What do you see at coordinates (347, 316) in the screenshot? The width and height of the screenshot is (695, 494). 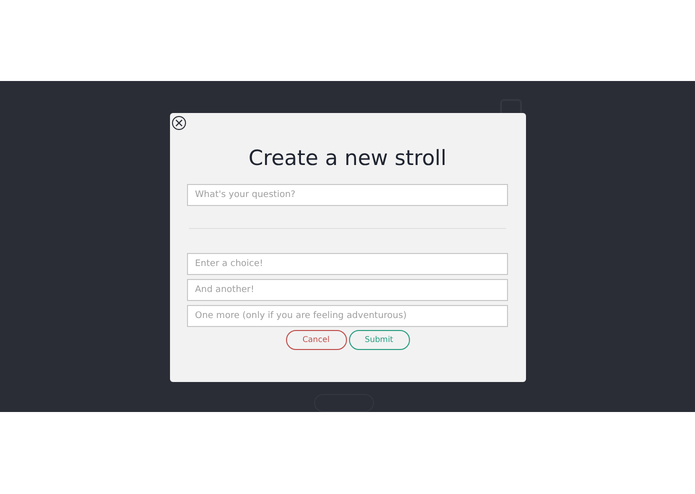 I see `choice-field: One more (only if you are feeling adventurous)` at bounding box center [347, 316].